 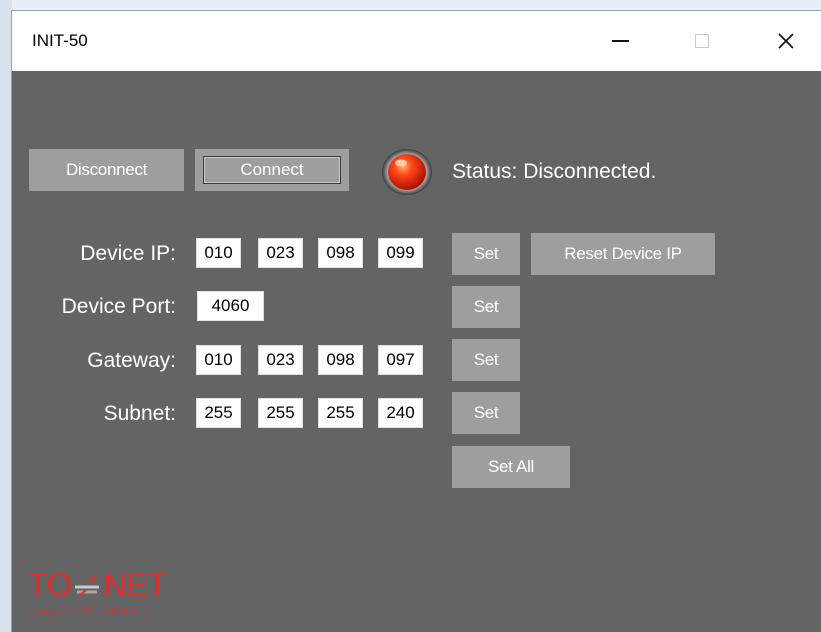 I want to click on window-title: INIT-50, so click(x=60, y=40).